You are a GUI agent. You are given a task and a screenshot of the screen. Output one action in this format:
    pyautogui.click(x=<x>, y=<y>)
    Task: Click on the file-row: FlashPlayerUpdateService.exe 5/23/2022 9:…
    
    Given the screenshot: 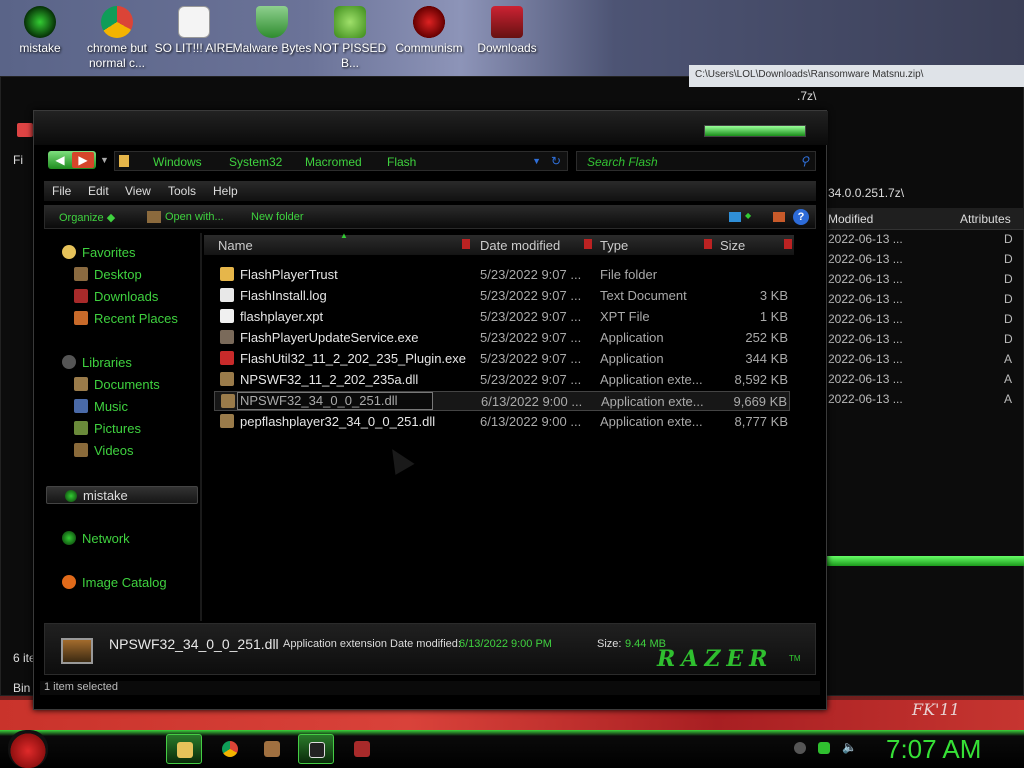 What is the action you would take?
    pyautogui.click(x=502, y=338)
    